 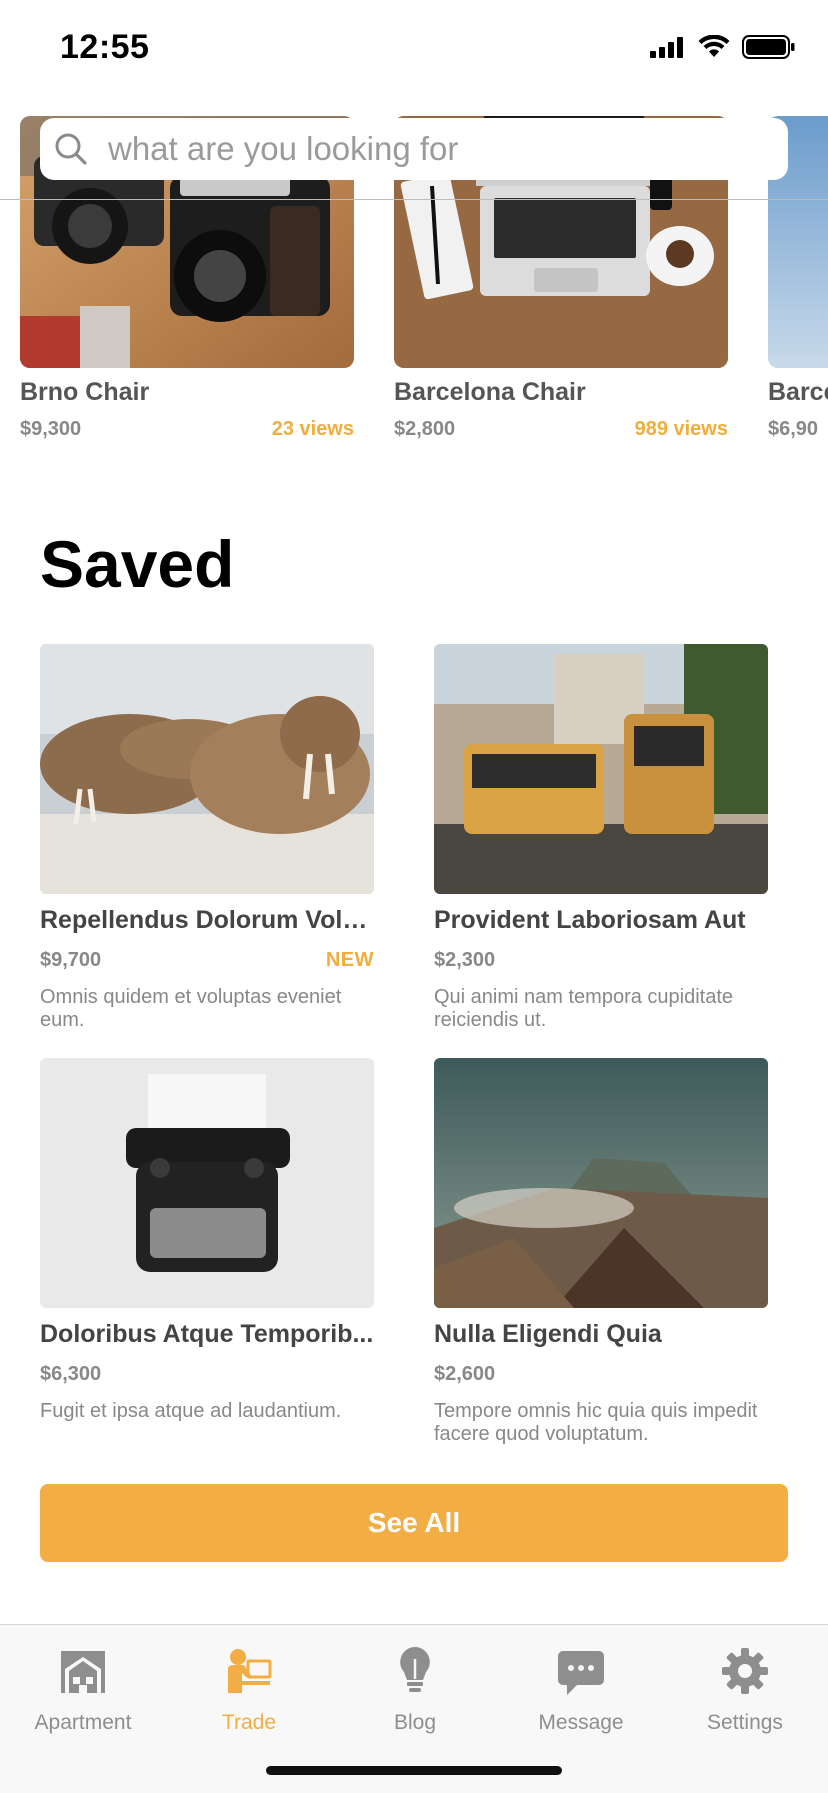 I want to click on tab-settings: Settings, so click(x=745, y=1688).